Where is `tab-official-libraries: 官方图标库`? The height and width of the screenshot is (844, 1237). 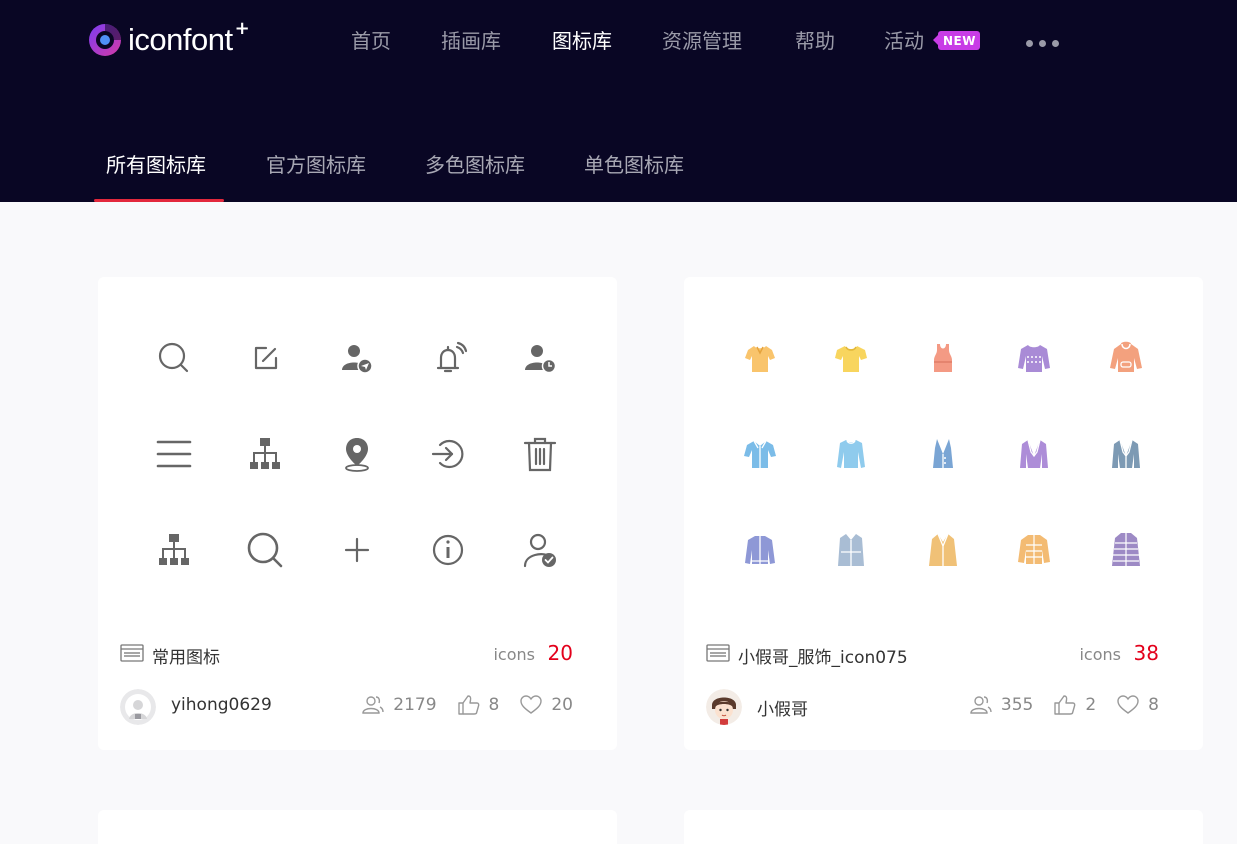
tab-official-libraries: 官方图标库 is located at coordinates (316, 165).